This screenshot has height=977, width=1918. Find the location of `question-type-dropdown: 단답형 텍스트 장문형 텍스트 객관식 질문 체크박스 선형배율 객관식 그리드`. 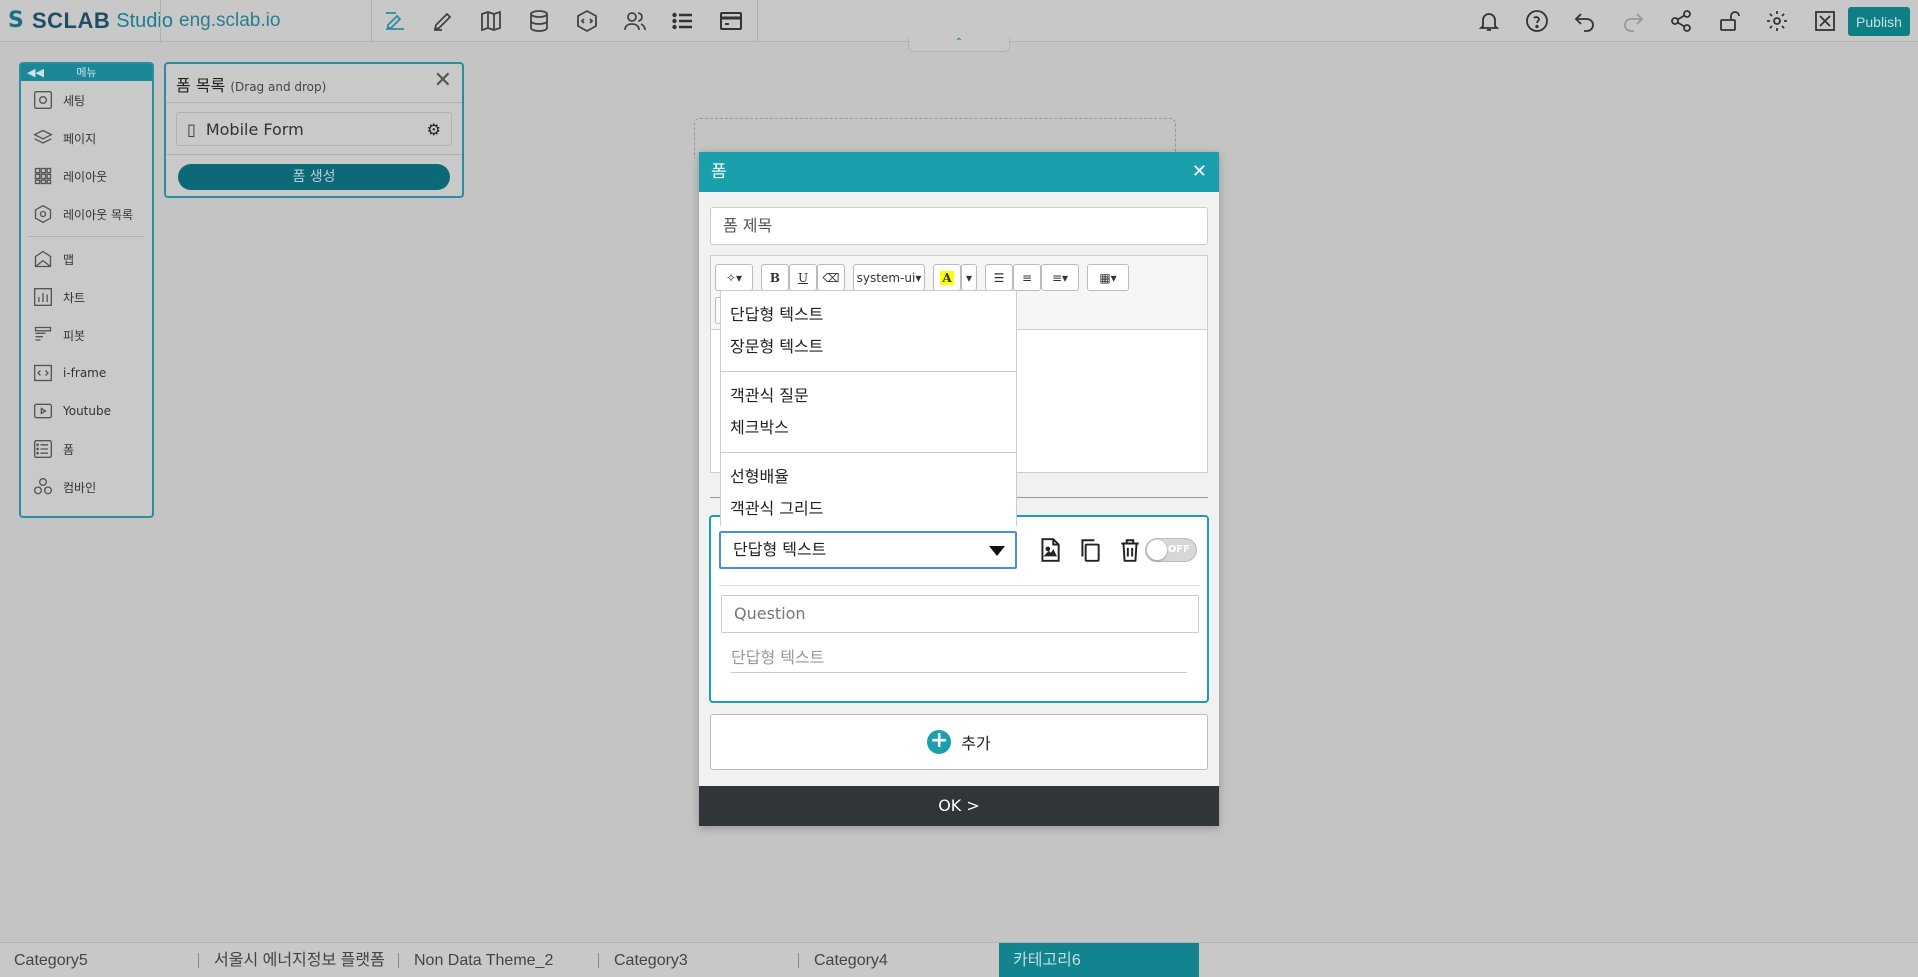

question-type-dropdown: 단답형 텍스트 장문형 텍스트 객관식 질문 체크박스 선형배율 객관식 그리드 is located at coordinates (868, 408).